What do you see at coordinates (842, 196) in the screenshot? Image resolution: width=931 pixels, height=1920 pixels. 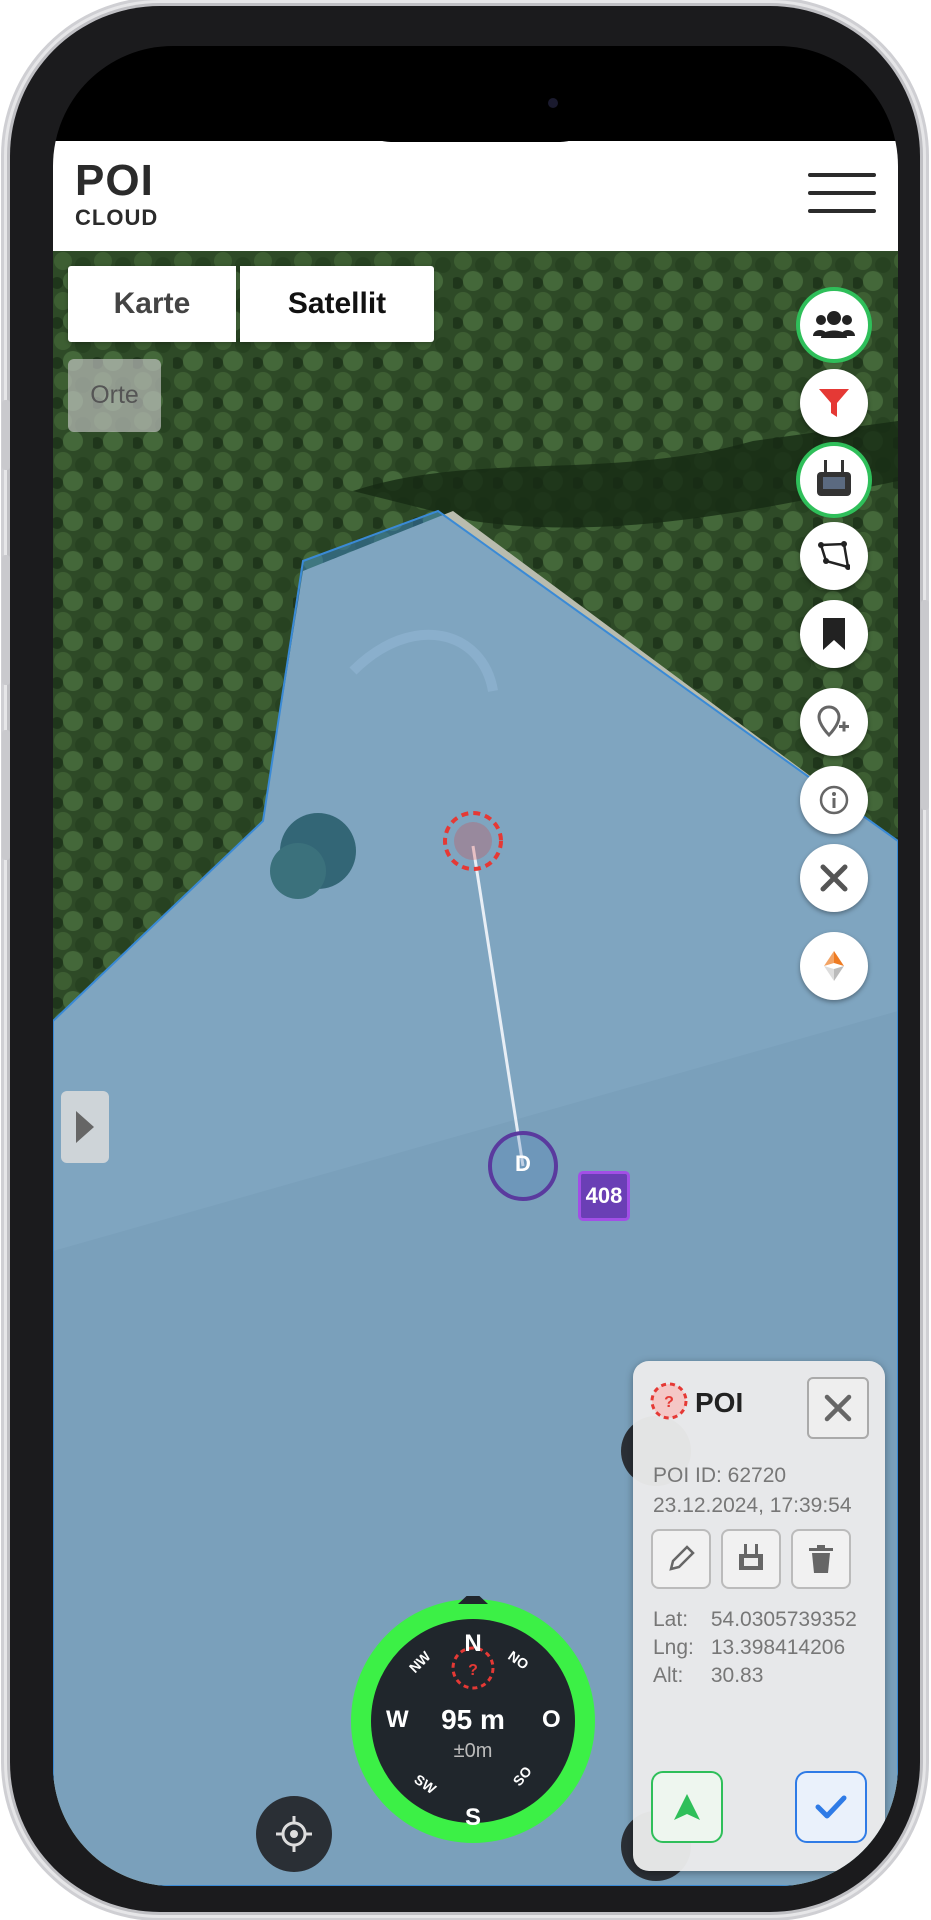 I see `hamburger-menu-icon` at bounding box center [842, 196].